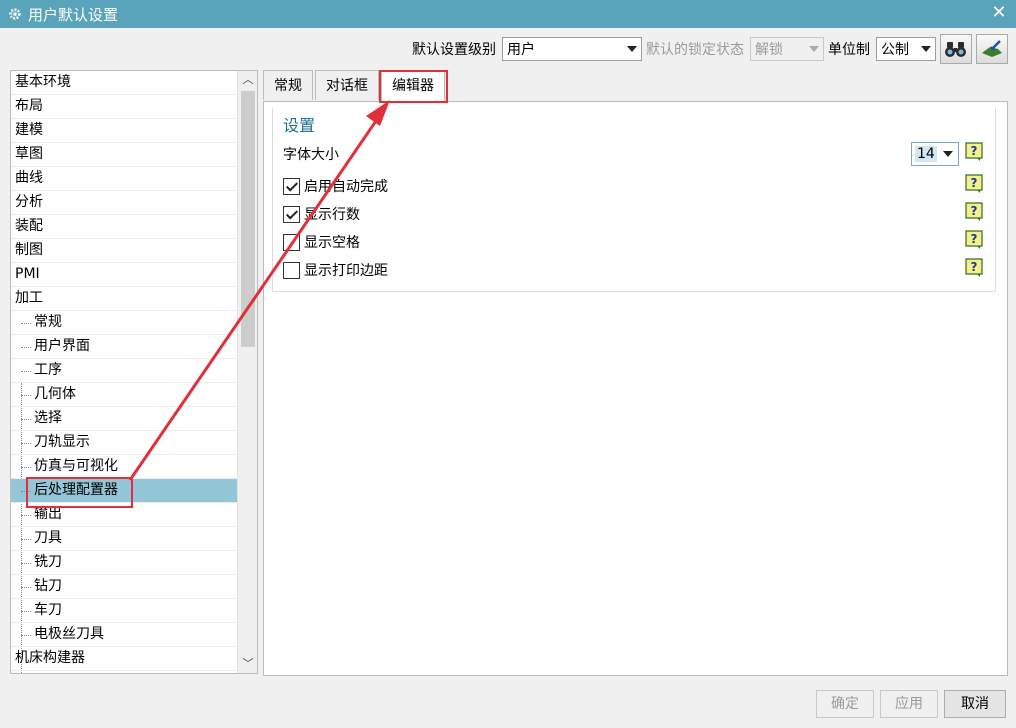  Describe the element at coordinates (124, 227) in the screenshot. I see `sidebar-item: 装配` at that location.